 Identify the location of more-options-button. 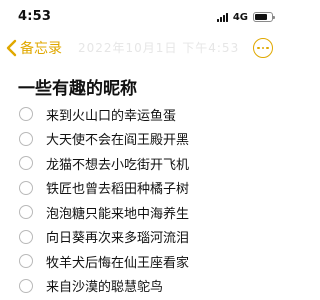
(263, 48).